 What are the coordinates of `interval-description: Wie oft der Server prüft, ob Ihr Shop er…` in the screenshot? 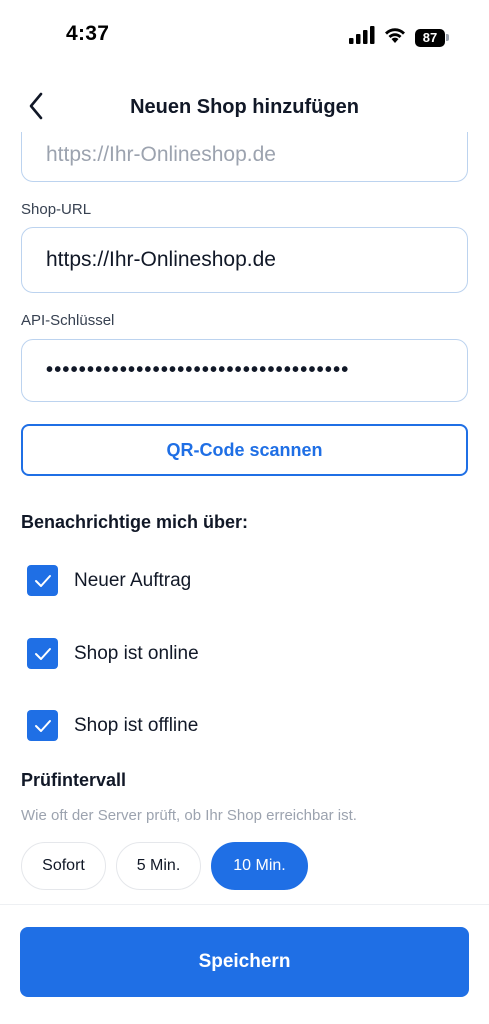 It's located at (189, 815).